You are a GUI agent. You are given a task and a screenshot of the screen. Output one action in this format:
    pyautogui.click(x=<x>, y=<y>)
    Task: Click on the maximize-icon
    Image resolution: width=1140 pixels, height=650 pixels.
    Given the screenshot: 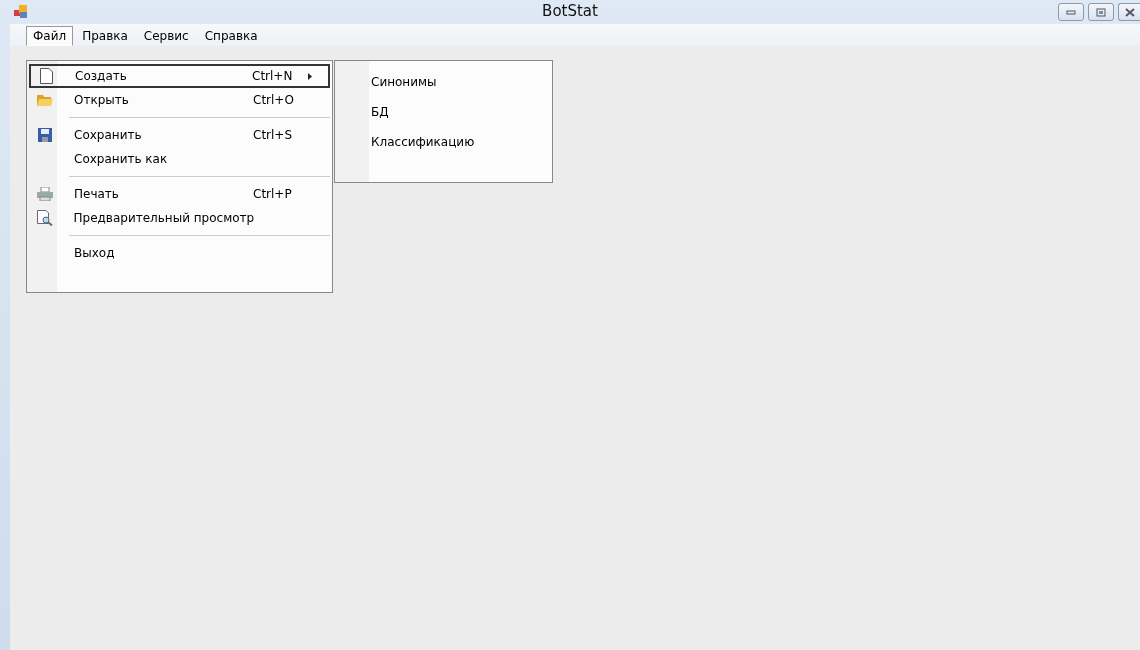 What is the action you would take?
    pyautogui.click(x=1101, y=12)
    